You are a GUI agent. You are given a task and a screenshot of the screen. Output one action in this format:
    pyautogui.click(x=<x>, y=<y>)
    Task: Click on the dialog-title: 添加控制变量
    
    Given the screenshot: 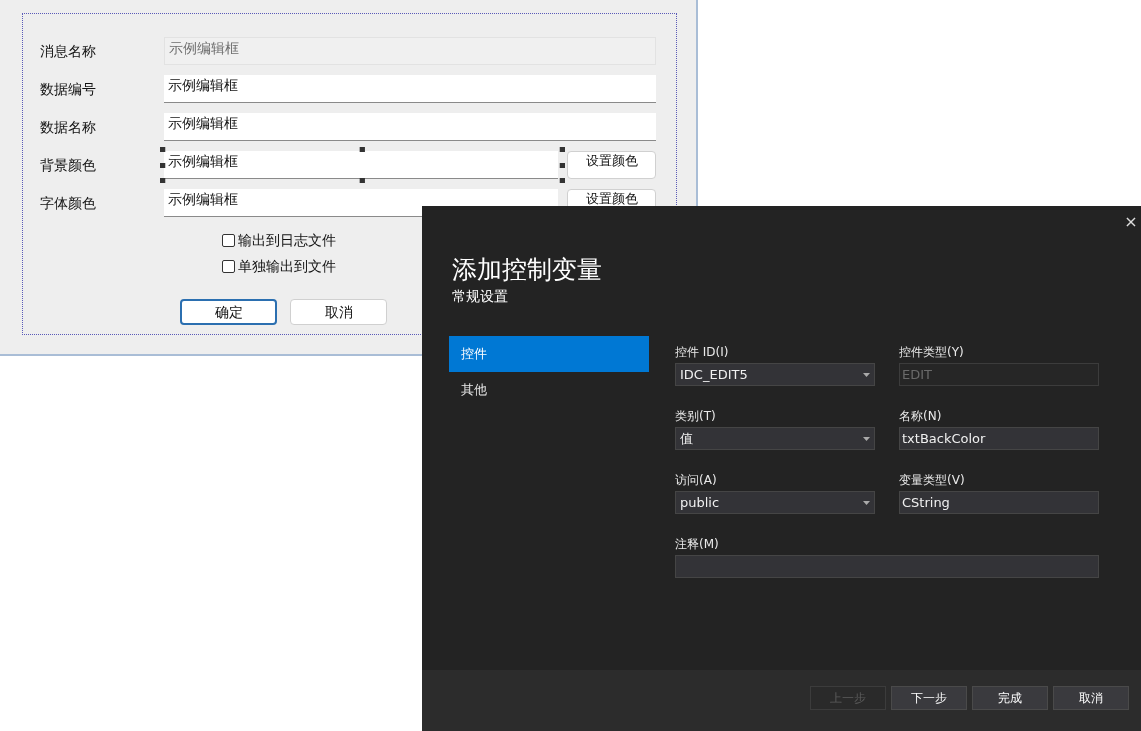 What is the action you would take?
    pyautogui.click(x=527, y=270)
    